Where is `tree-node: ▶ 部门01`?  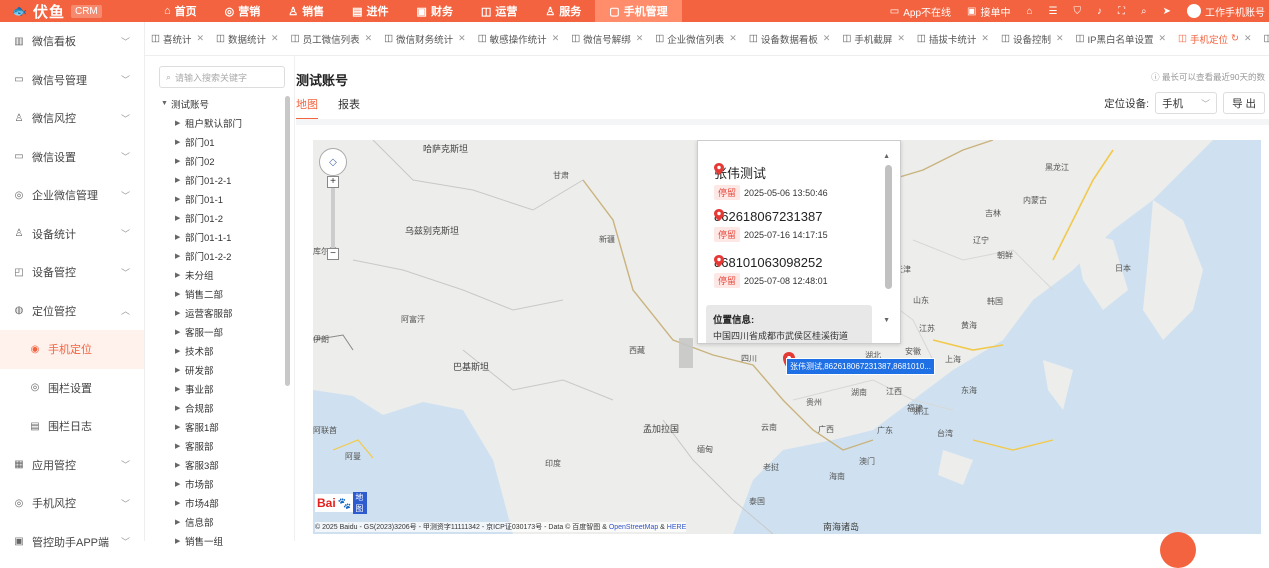
tree-node: ▶ 部门01 is located at coordinates (219, 141).